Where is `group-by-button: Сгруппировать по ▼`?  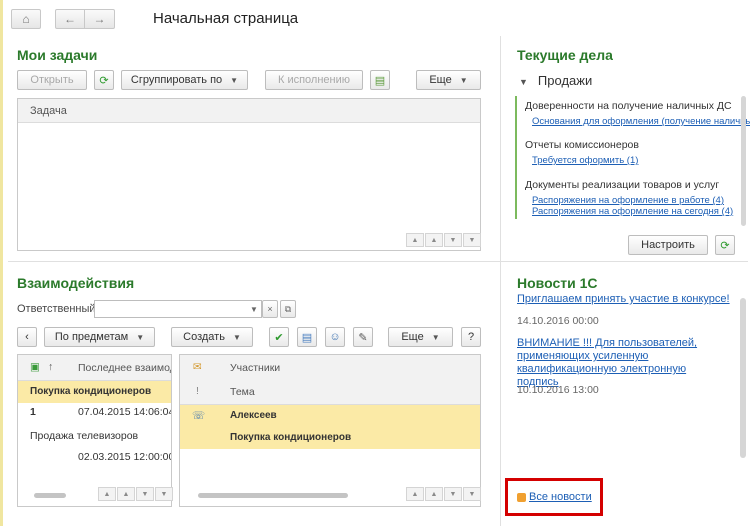 group-by-button: Сгруппировать по ▼ is located at coordinates (184, 80).